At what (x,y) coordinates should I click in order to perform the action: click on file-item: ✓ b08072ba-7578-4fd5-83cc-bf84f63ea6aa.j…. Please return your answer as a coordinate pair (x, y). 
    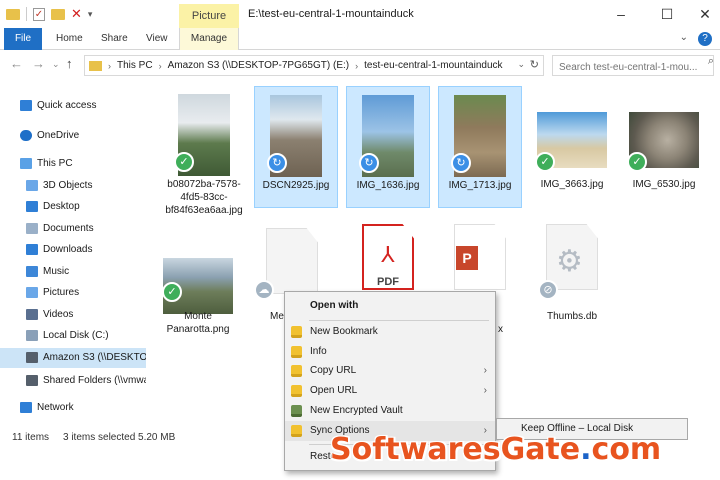
    Looking at the image, I should click on (204, 151).